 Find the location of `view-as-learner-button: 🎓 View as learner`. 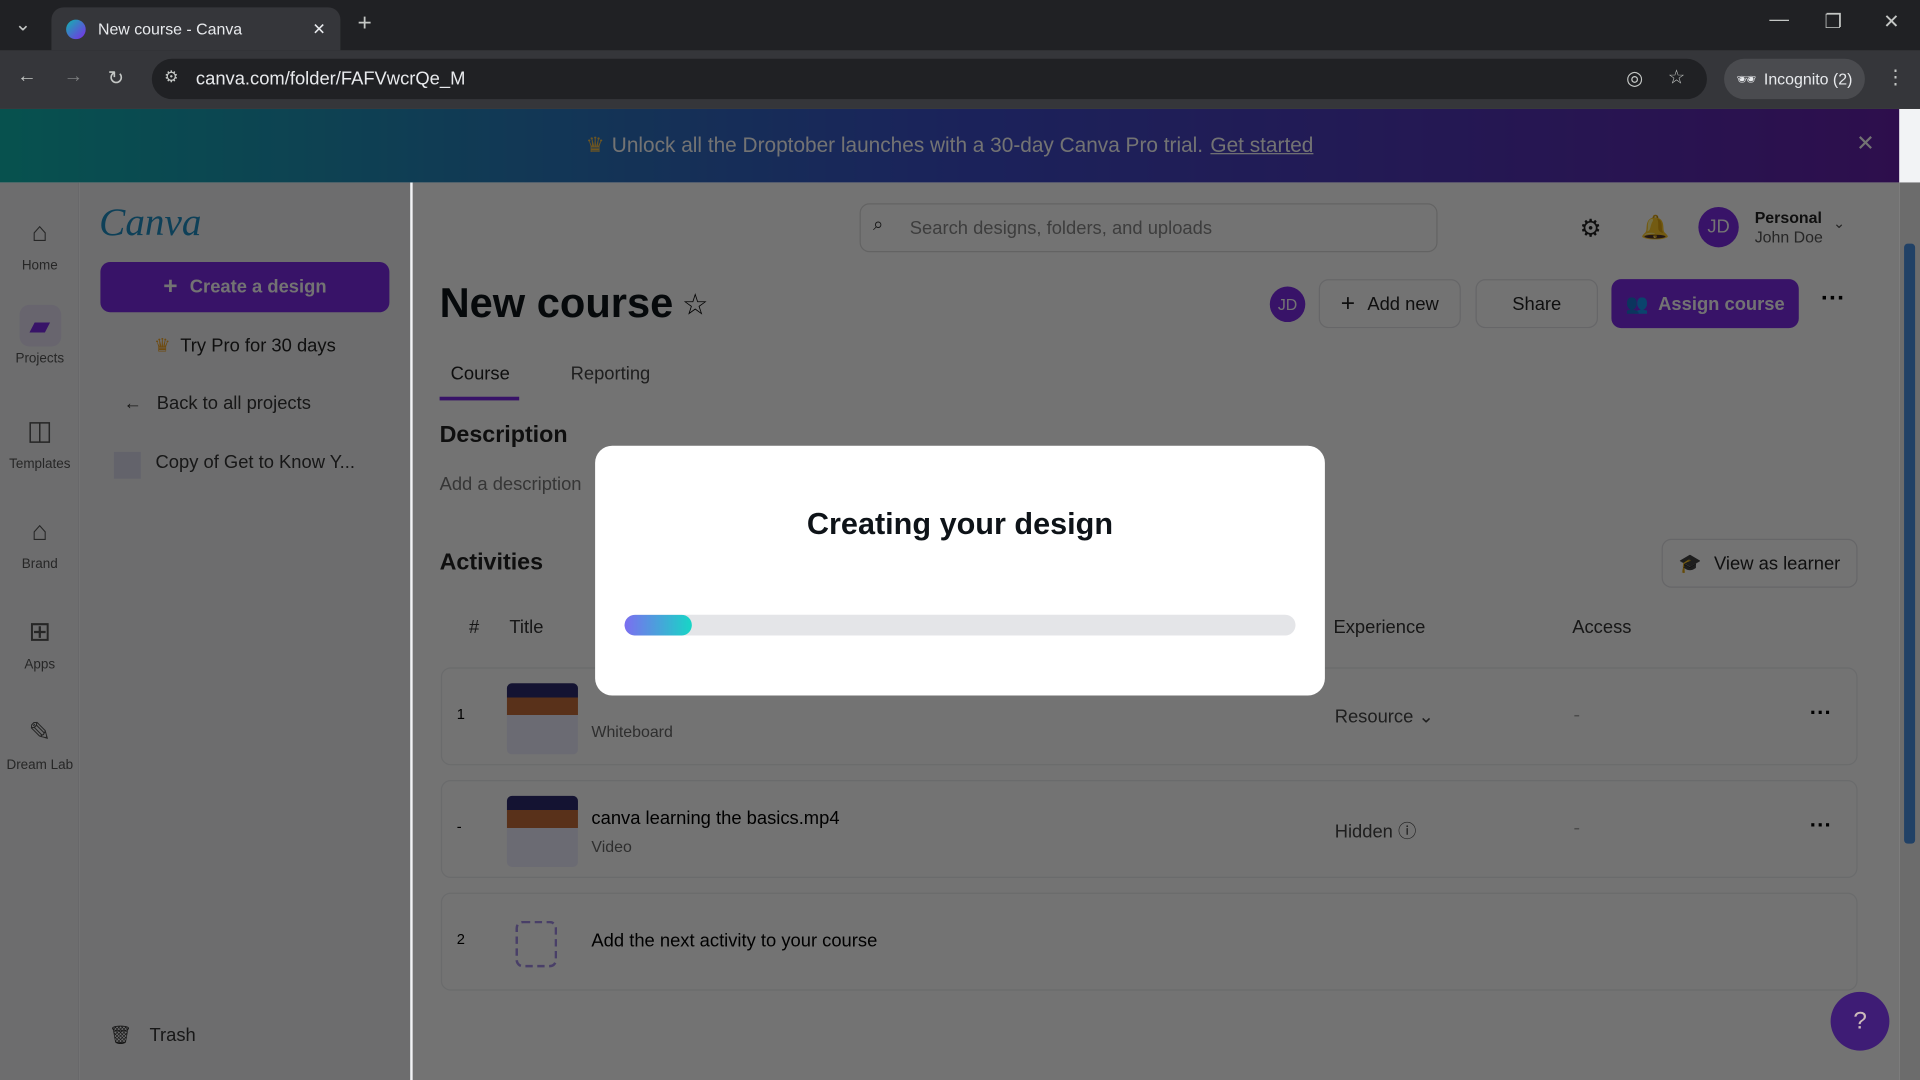

view-as-learner-button: 🎓 View as learner is located at coordinates (1759, 563).